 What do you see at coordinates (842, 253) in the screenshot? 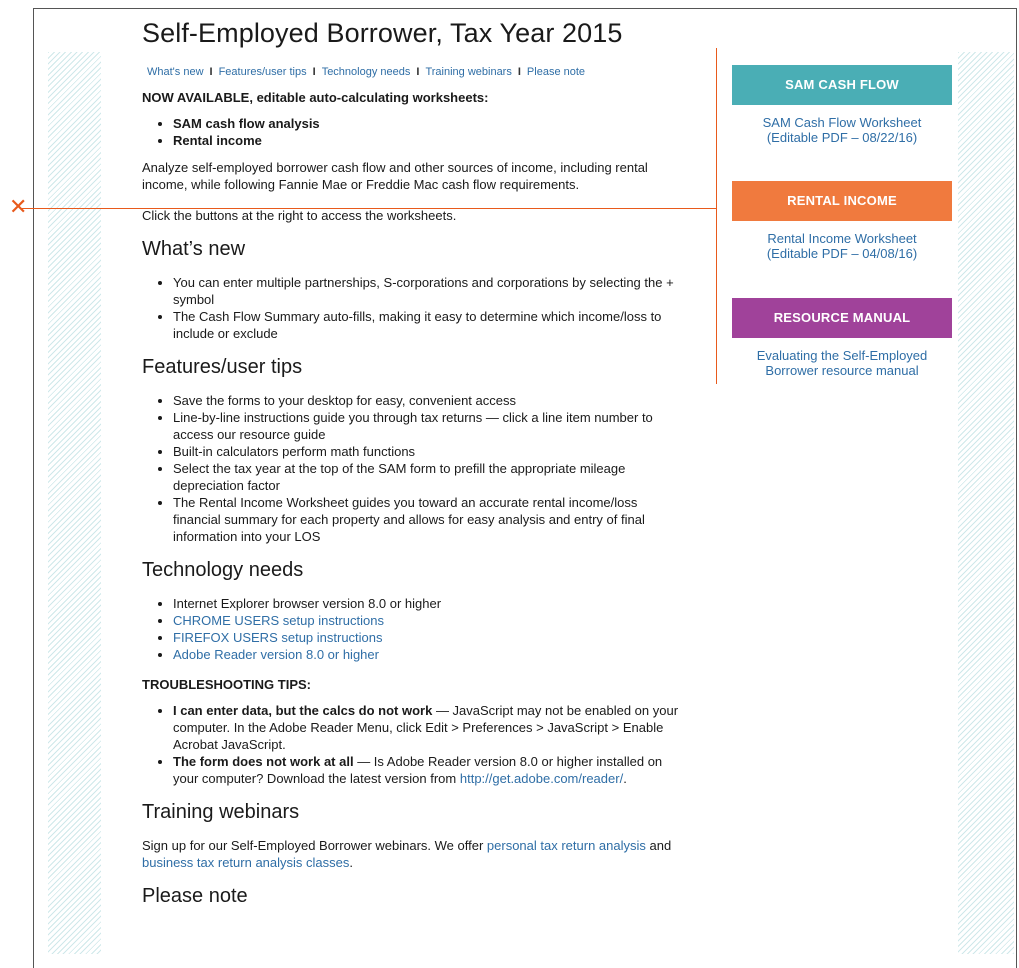
I see `link-line: (Editable PDF – 04/08/16)` at bounding box center [842, 253].